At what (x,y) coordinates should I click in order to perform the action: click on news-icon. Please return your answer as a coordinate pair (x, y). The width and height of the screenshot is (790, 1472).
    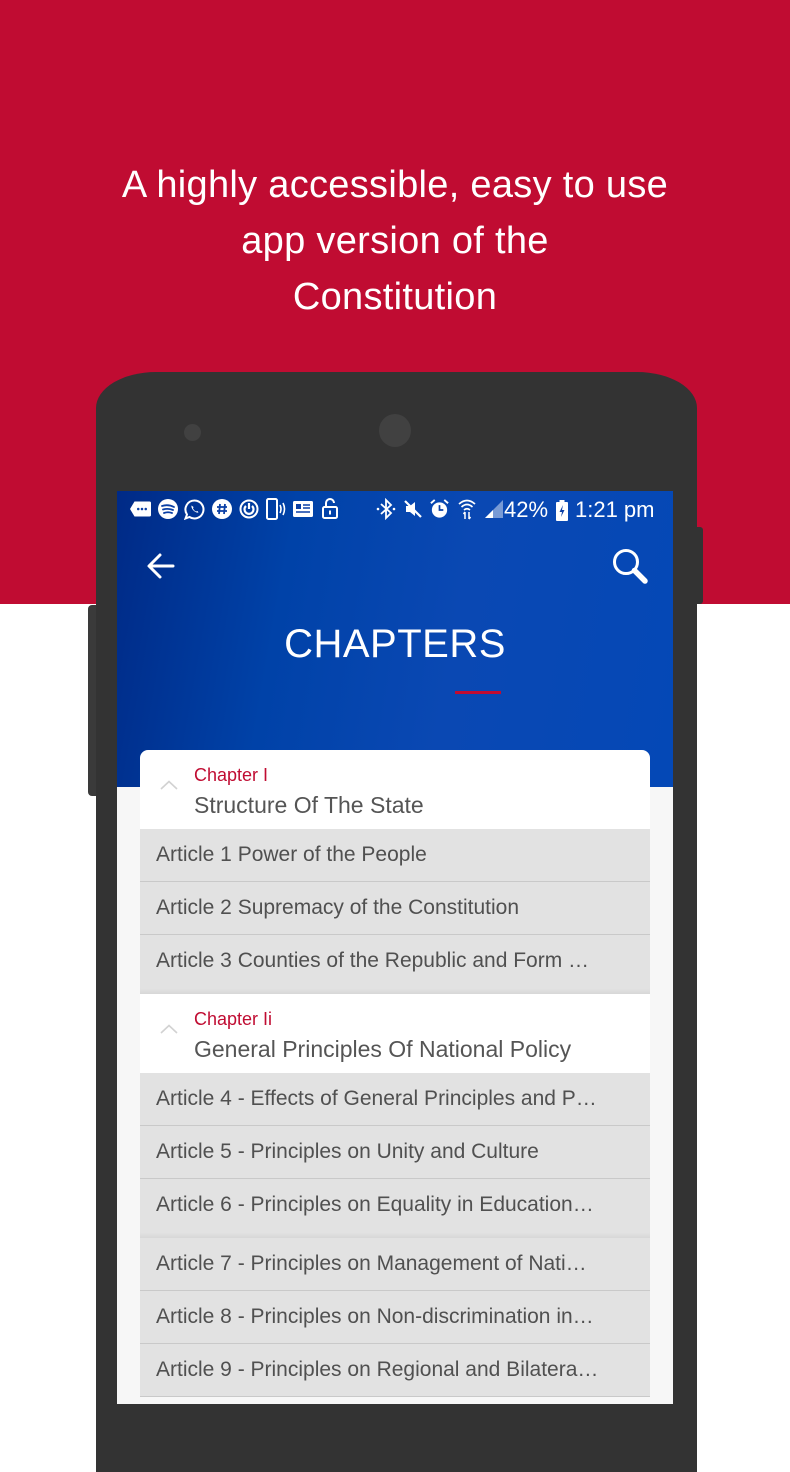
    Looking at the image, I should click on (302, 509).